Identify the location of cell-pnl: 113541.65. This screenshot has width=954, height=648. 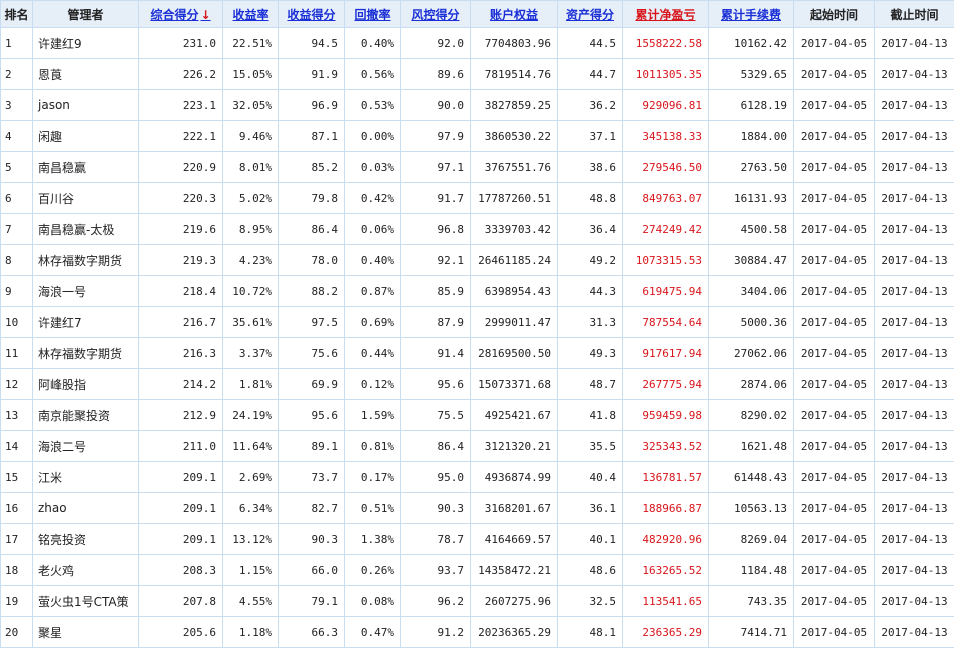
(665, 601).